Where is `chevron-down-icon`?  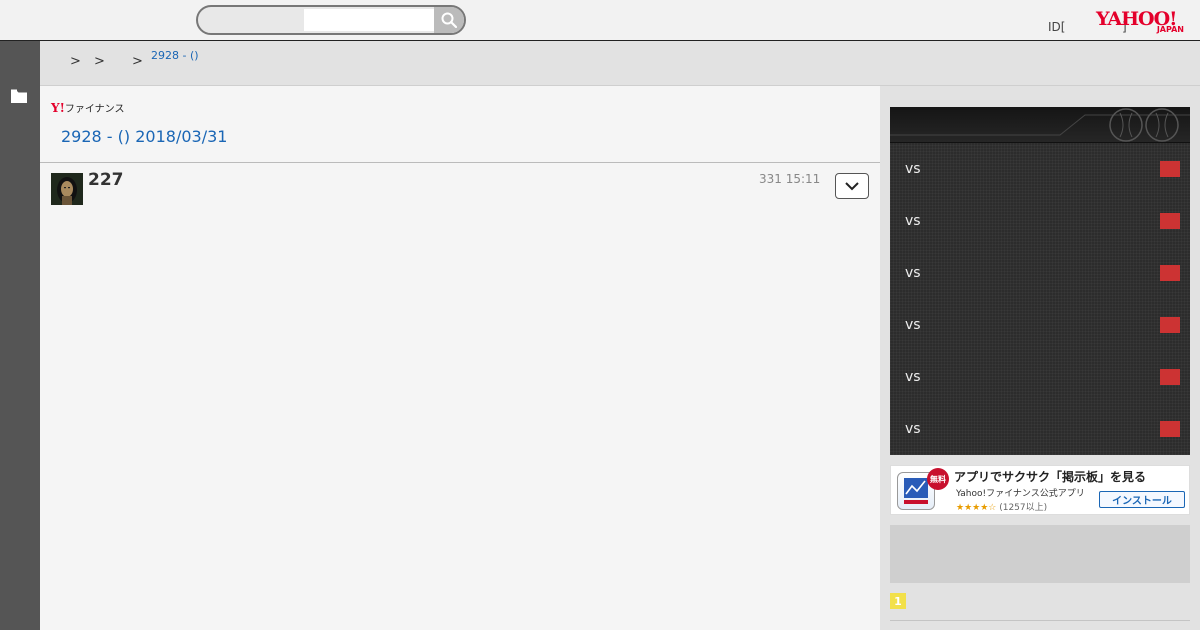
chevron-down-icon is located at coordinates (852, 185).